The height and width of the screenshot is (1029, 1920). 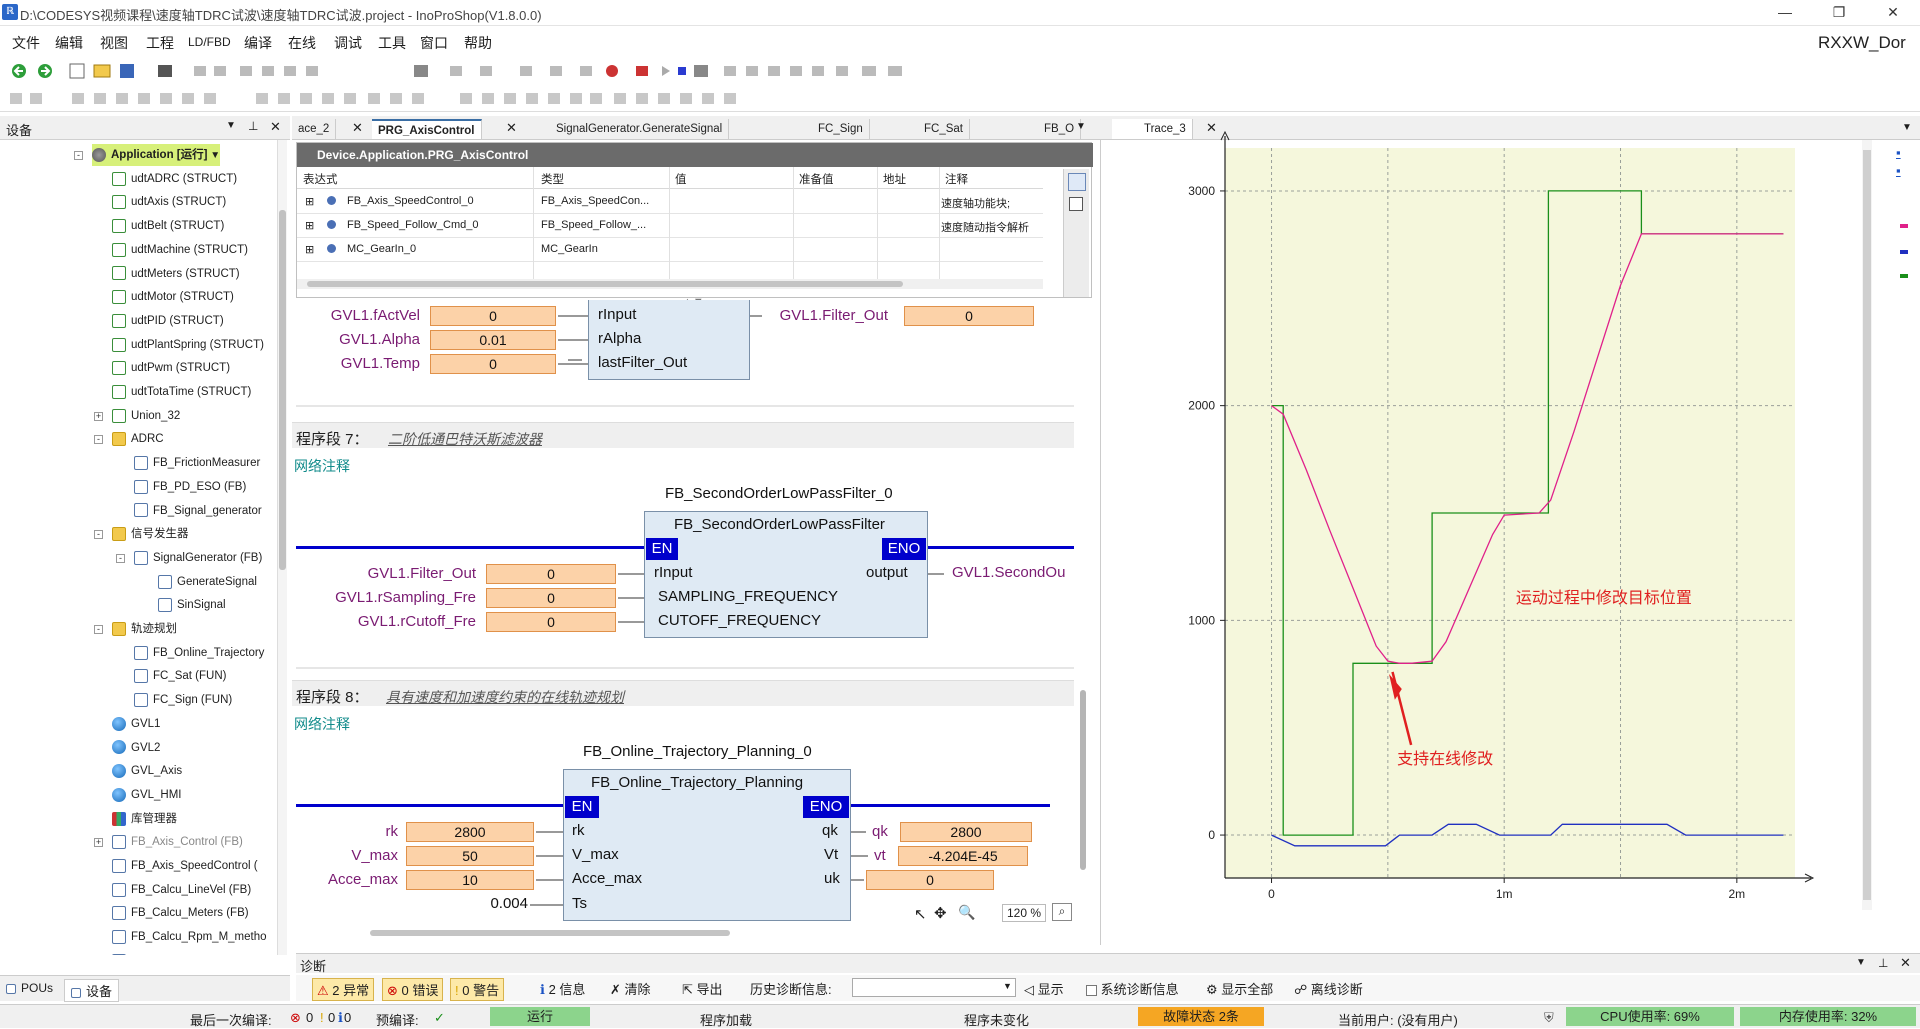 What do you see at coordinates (1029, 989) in the screenshot?
I see `prev-icon: ◁` at bounding box center [1029, 989].